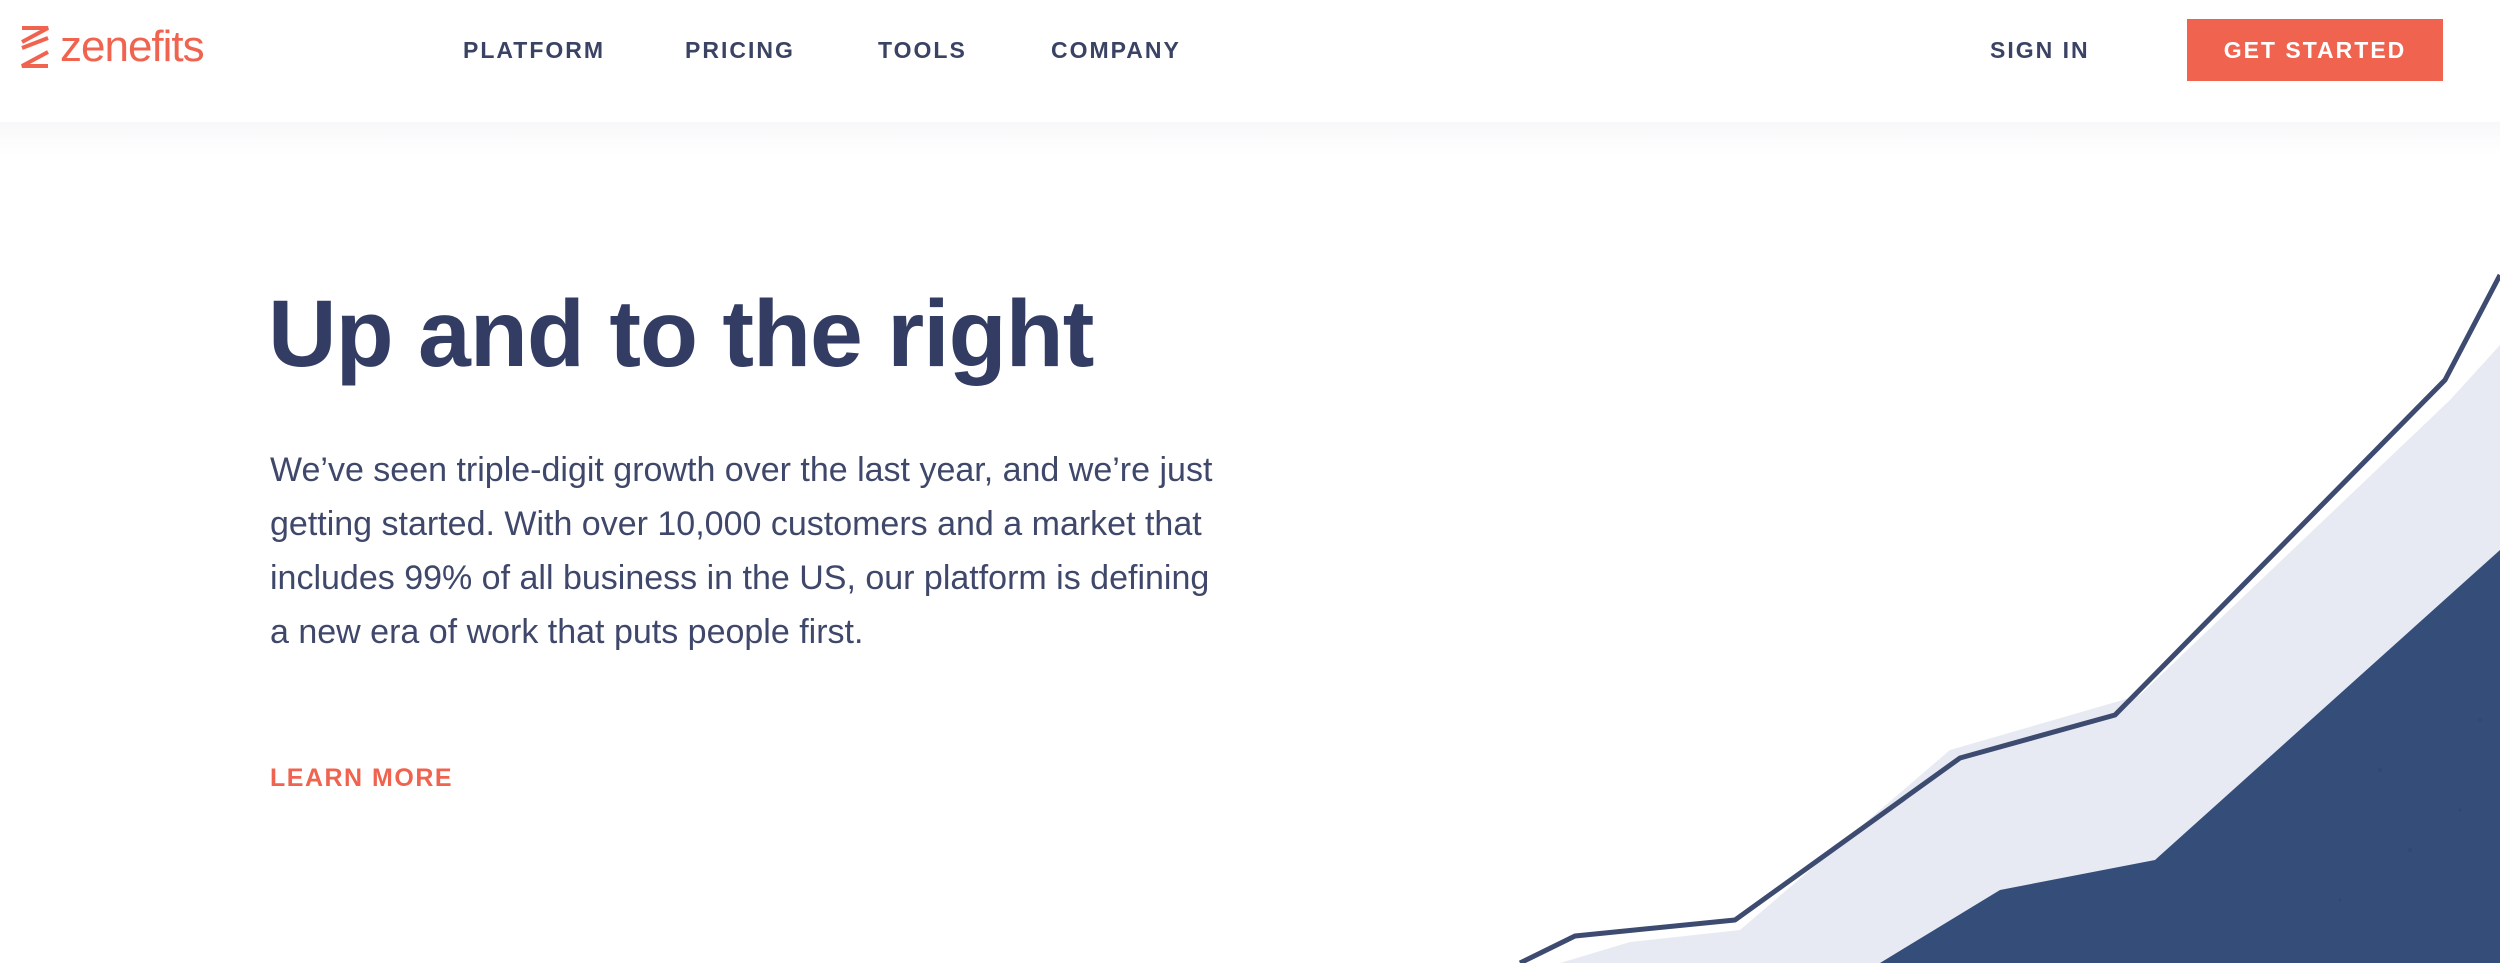 The image size is (2500, 963). What do you see at coordinates (740, 50) in the screenshot?
I see `nav-pricing: PRICING` at bounding box center [740, 50].